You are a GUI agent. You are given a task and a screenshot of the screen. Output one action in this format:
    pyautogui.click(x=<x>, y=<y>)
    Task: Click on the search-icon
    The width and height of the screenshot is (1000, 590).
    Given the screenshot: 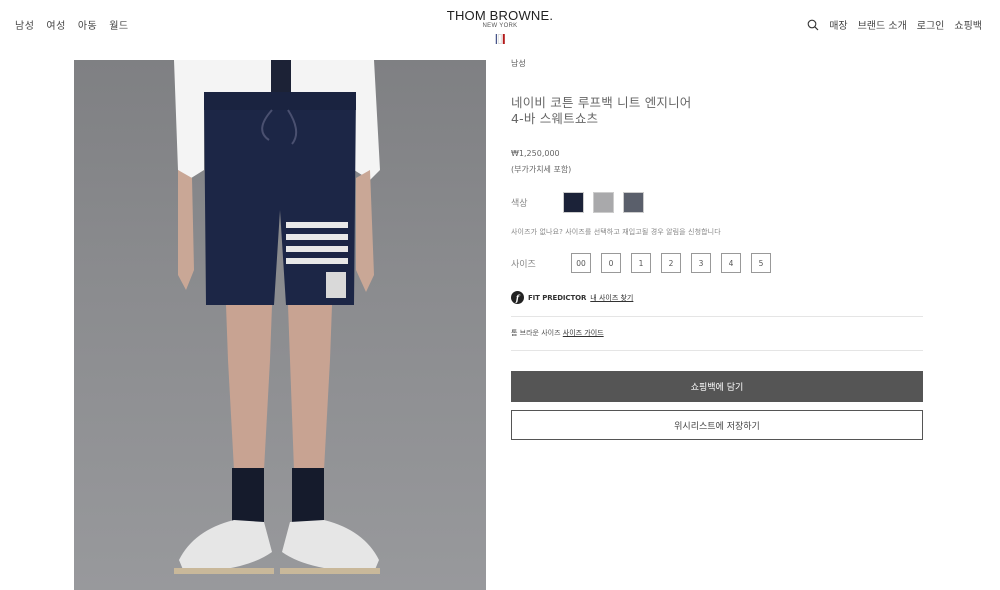 What is the action you would take?
    pyautogui.click(x=813, y=25)
    